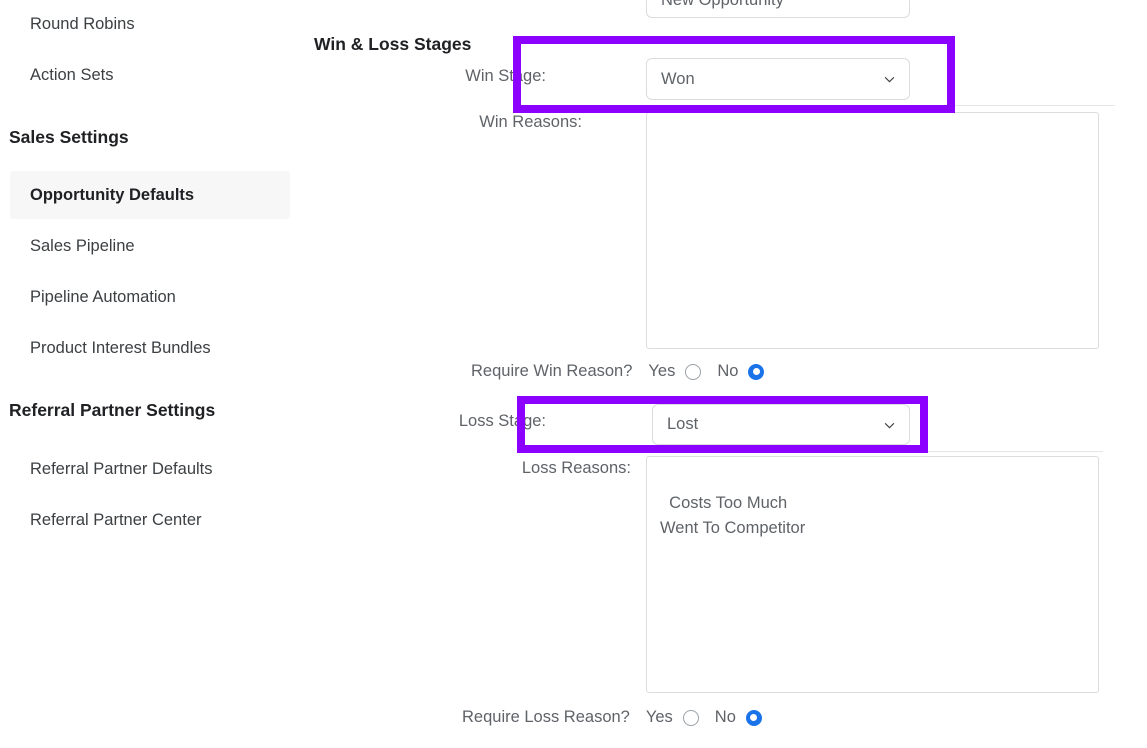 The height and width of the screenshot is (748, 1147). Describe the element at coordinates (150, 246) in the screenshot. I see `sidebar-item-sales-pipeline: Sales Pipeline` at that location.